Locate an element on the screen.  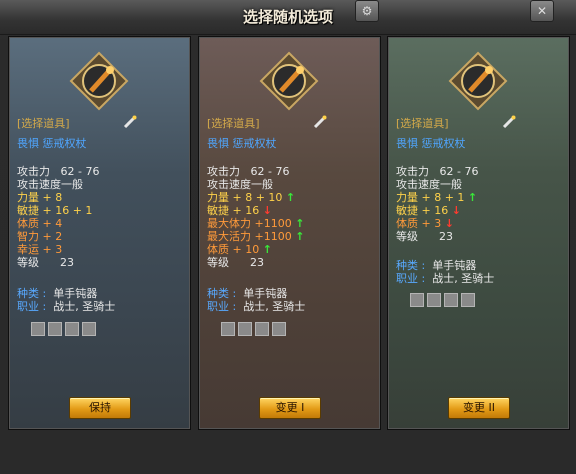
stat-agility: 敏捷 + 16 + 1 is located at coordinates (55, 210).